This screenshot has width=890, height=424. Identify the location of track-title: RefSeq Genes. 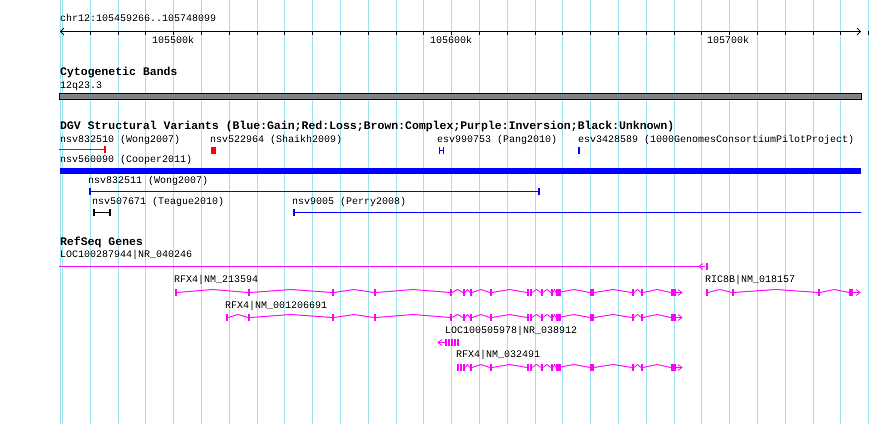
(101, 243).